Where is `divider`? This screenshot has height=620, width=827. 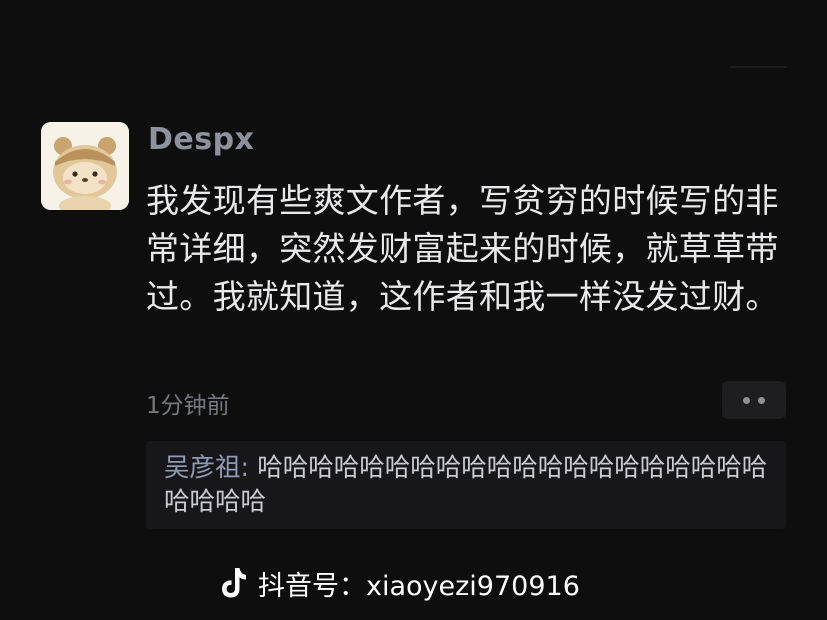
divider is located at coordinates (758, 67).